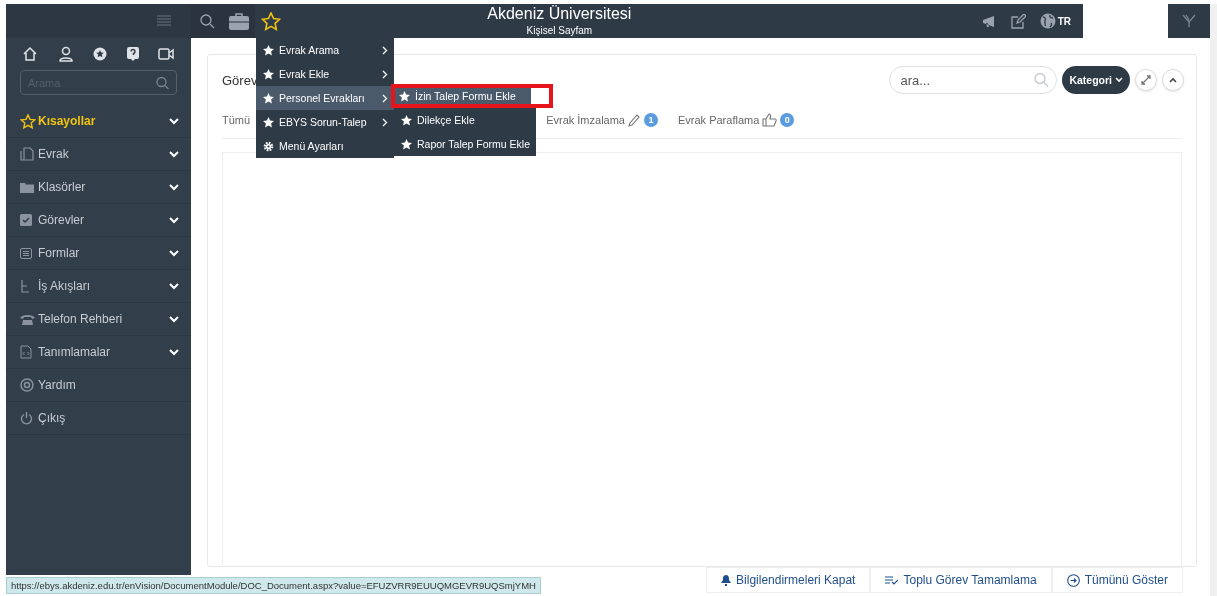  What do you see at coordinates (98, 418) in the screenshot?
I see `sidebar-item: Çıkış` at bounding box center [98, 418].